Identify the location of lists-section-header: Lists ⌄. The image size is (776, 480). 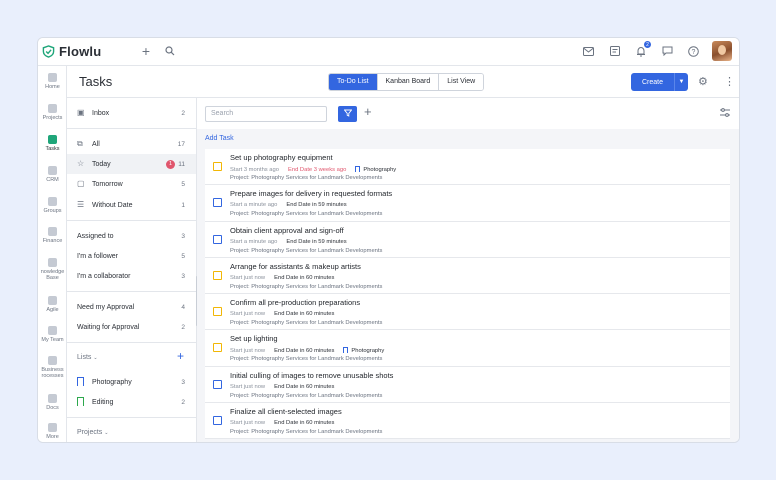
(87, 357).